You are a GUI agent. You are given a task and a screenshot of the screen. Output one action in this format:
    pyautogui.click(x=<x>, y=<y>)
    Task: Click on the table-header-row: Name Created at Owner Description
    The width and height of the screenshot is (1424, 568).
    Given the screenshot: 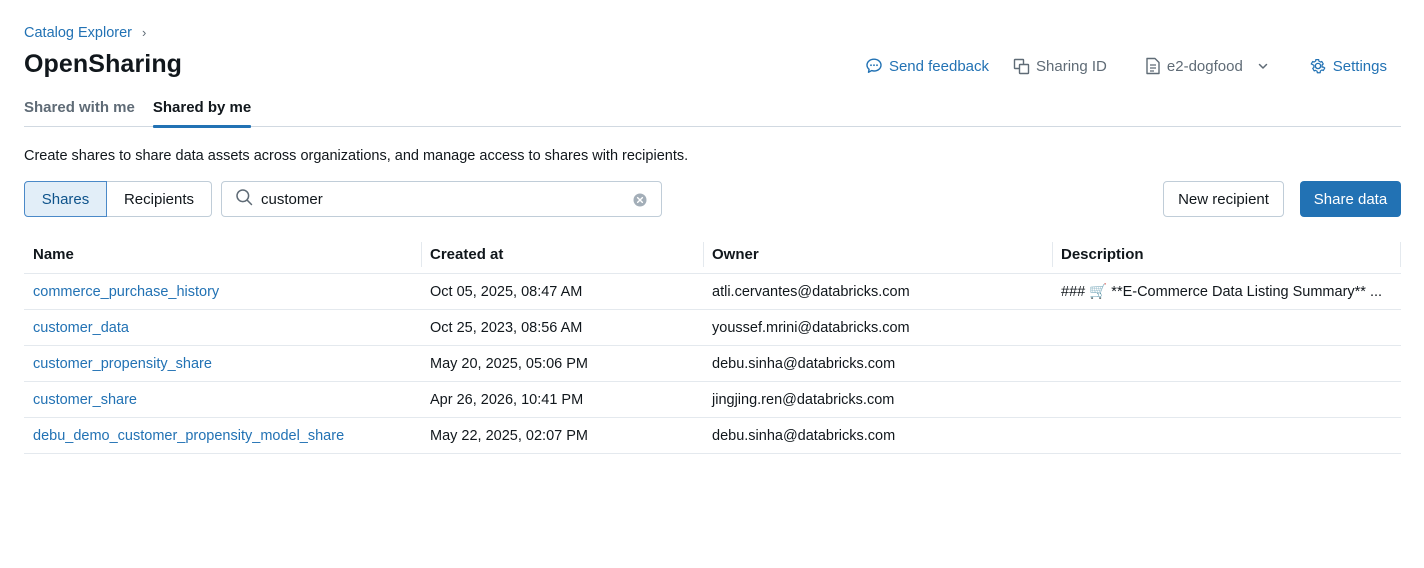 What is the action you would take?
    pyautogui.click(x=712, y=255)
    